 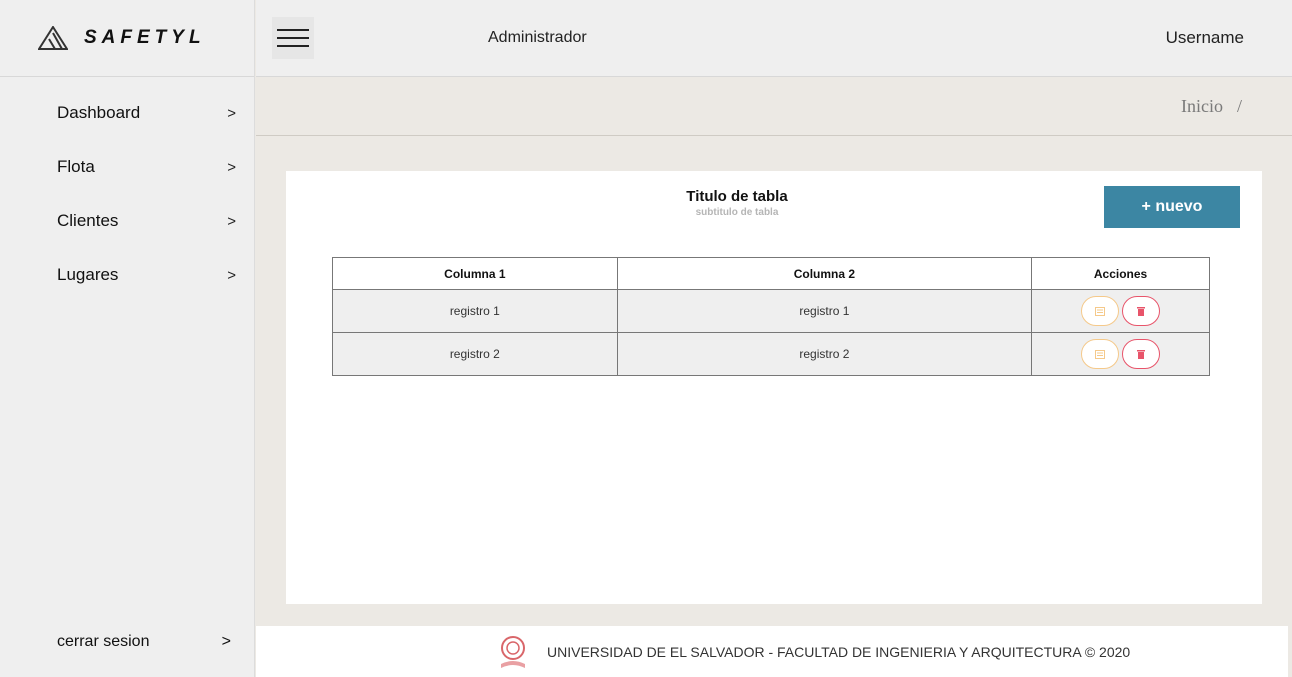 I want to click on university-seal-icon, so click(x=513, y=651).